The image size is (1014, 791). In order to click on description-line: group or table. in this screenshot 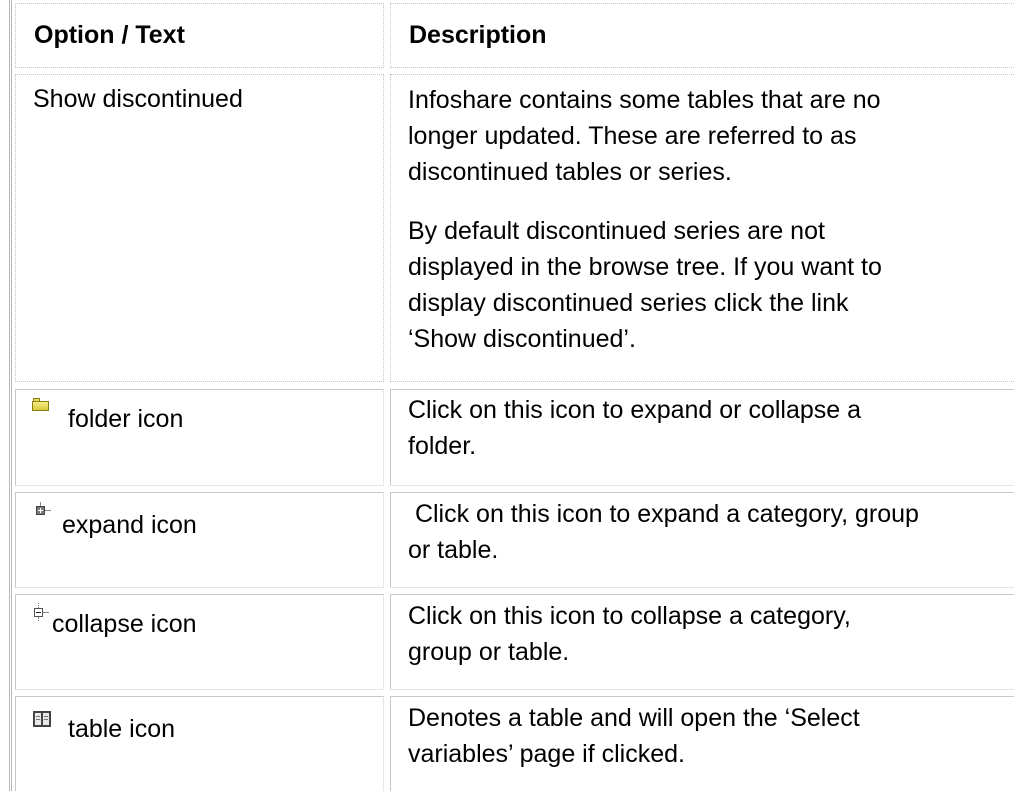, I will do `click(489, 652)`.